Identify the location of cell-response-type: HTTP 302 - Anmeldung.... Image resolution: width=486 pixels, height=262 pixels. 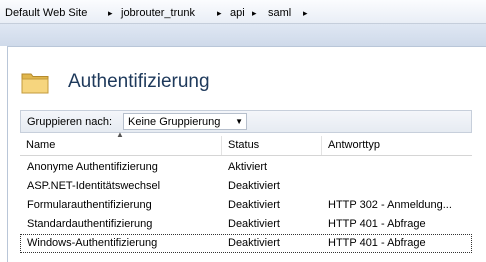
(390, 205).